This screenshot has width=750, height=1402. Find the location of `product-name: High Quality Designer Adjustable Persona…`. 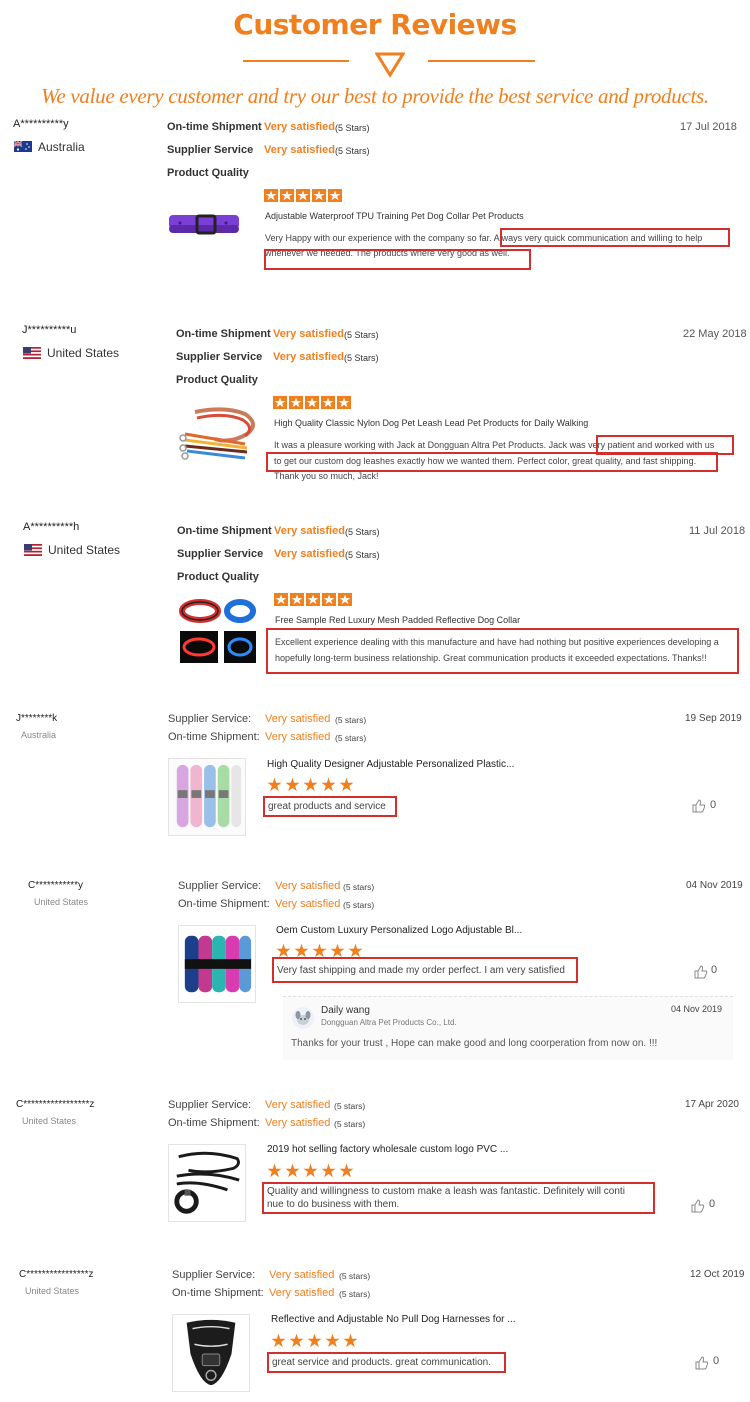

product-name: High Quality Designer Adjustable Persona… is located at coordinates (390, 764).